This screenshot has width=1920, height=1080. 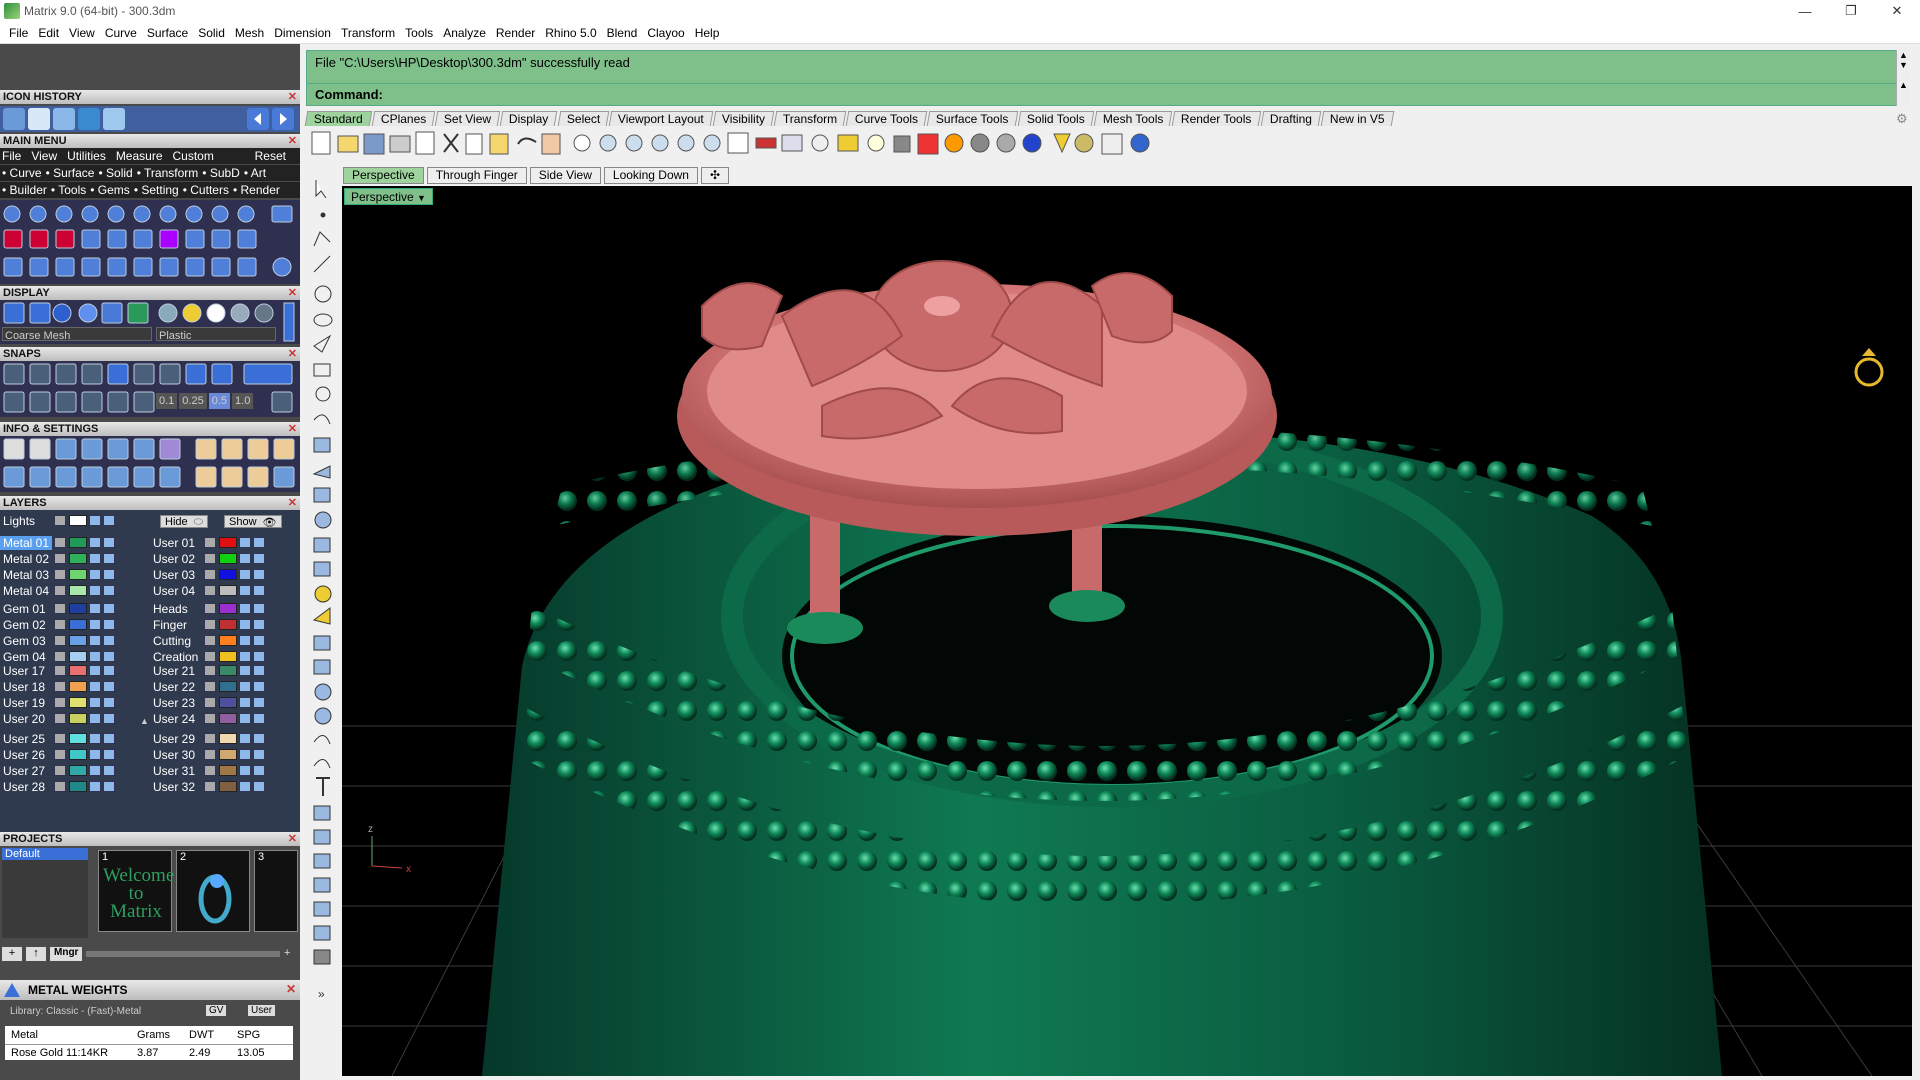 I want to click on cat-curve: • Curve, so click(x=22, y=173).